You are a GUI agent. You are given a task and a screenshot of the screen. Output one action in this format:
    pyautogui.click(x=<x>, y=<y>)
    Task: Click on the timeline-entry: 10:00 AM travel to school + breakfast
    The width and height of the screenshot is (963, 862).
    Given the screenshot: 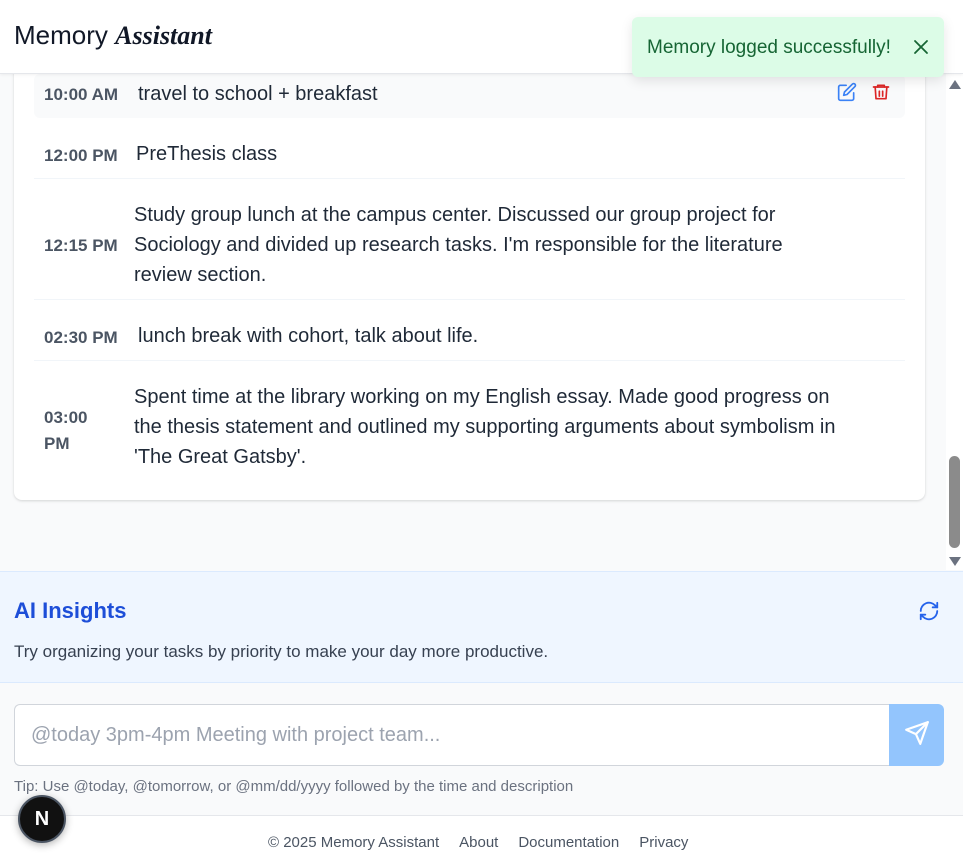 What is the action you would take?
    pyautogui.click(x=469, y=96)
    